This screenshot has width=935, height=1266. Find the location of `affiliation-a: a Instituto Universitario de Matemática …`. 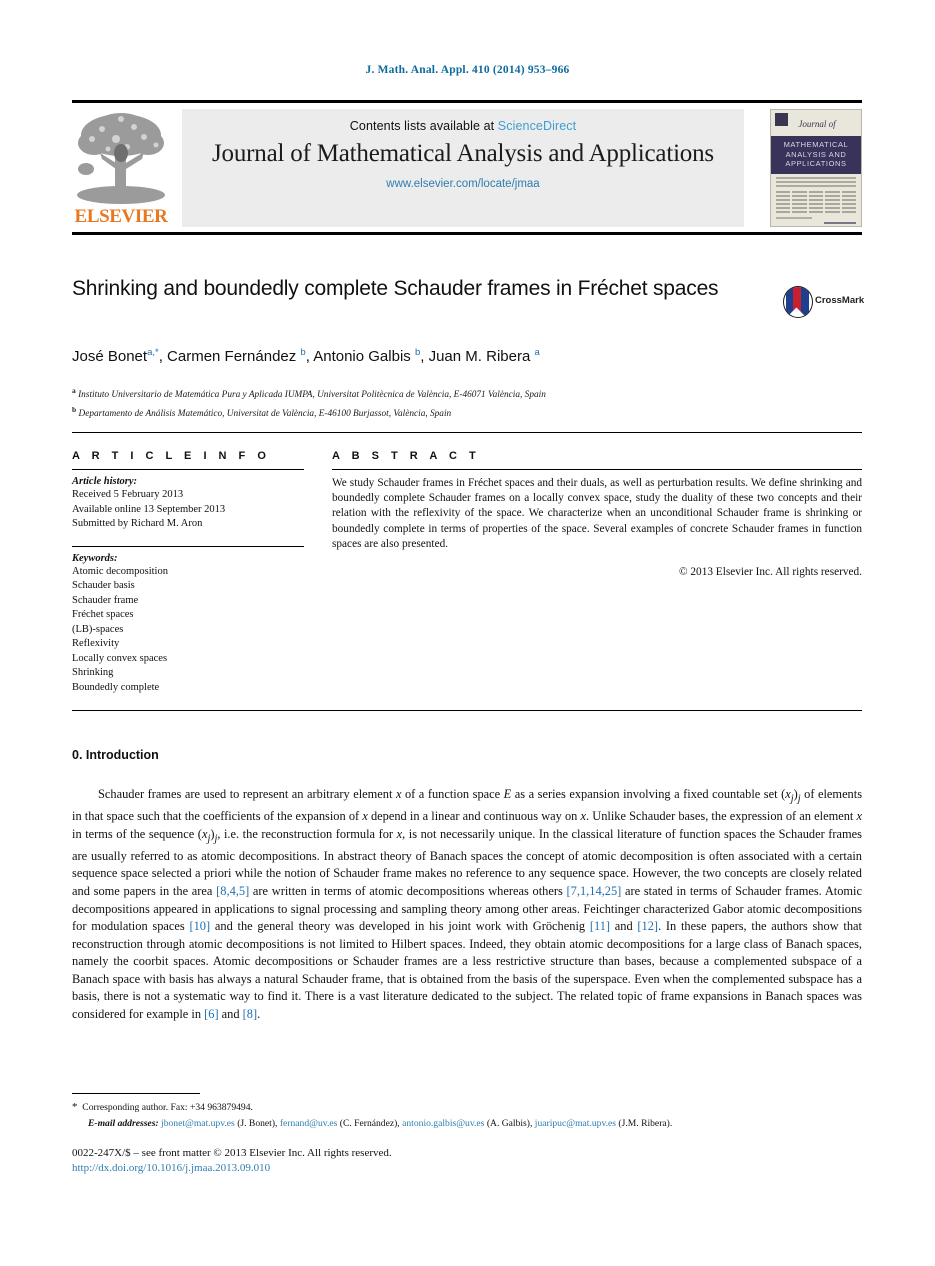

affiliation-a: a Instituto Universitario de Matemática … is located at coordinates (309, 393).